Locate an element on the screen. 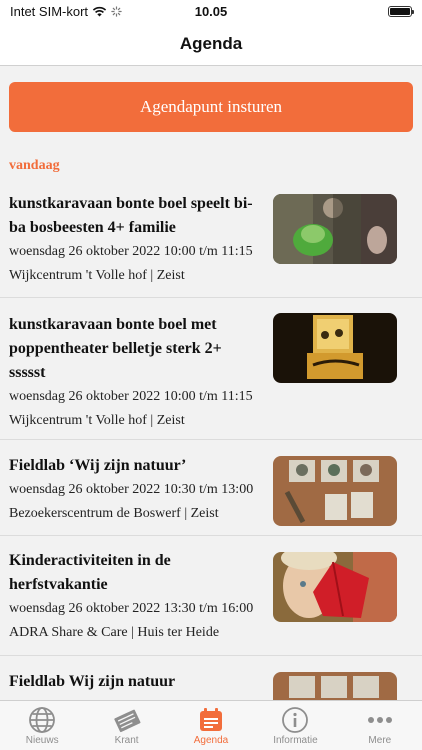  globe-icon is located at coordinates (42, 720).